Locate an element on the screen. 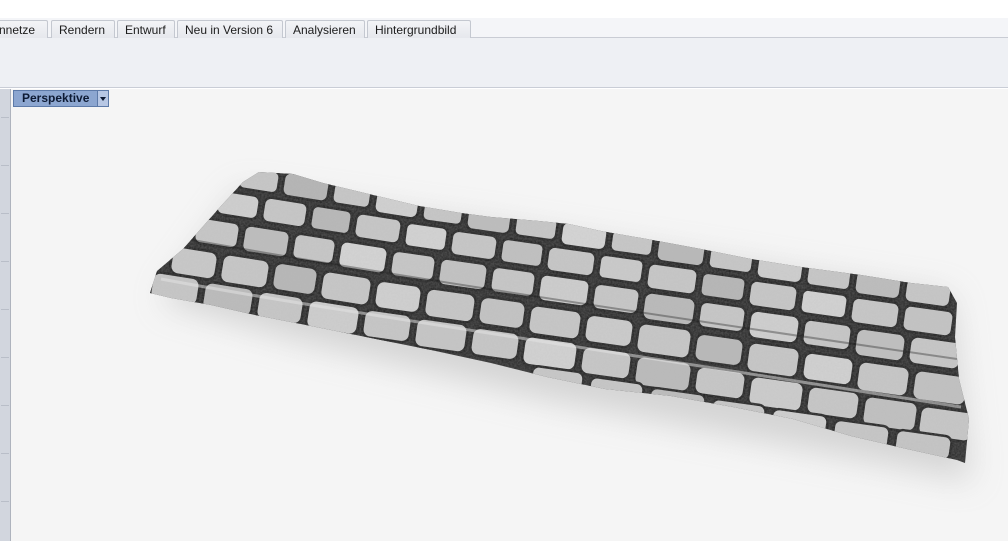  window-top-strip is located at coordinates (504, 9).